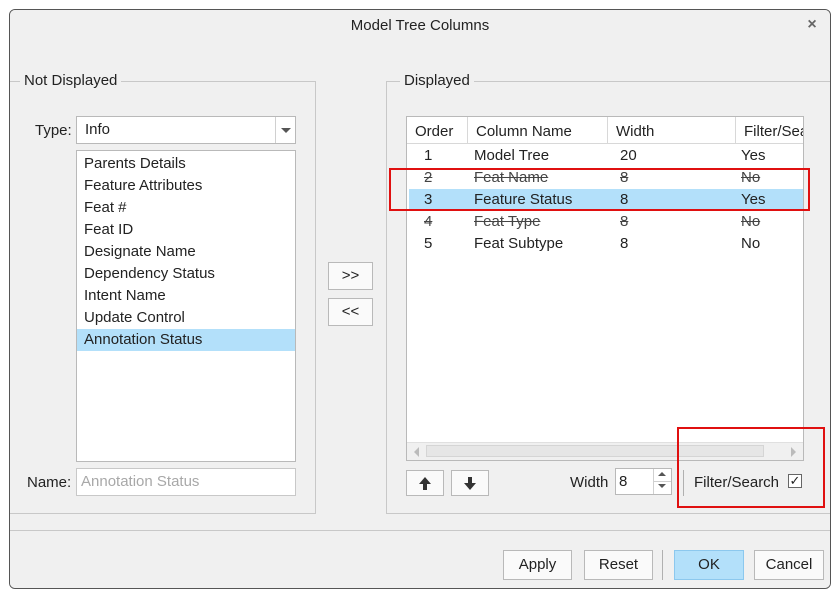 The image size is (840, 599). Describe the element at coordinates (709, 565) in the screenshot. I see `ok-button: OK` at that location.